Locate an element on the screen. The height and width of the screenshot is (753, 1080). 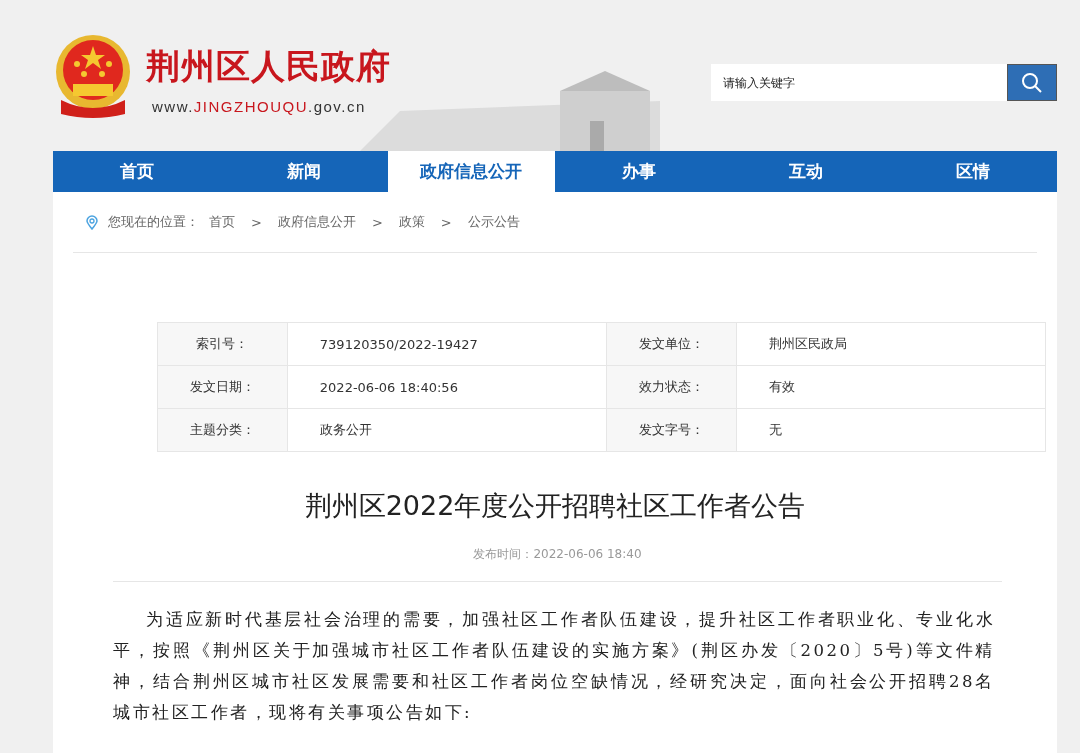
meta-value: 政务公开 is located at coordinates (447, 430).